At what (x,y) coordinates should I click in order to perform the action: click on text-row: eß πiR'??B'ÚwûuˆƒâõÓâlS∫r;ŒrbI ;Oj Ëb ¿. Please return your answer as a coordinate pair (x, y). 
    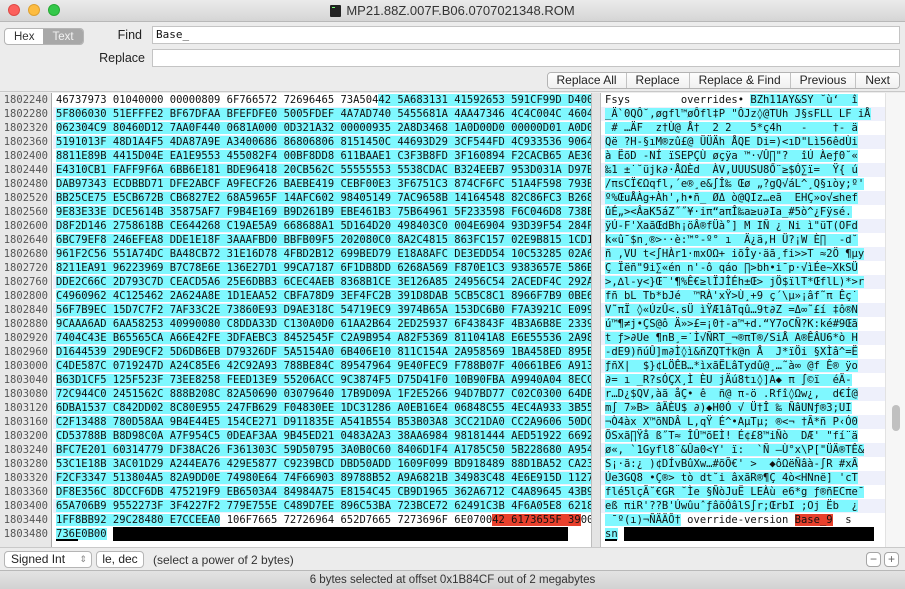
    Looking at the image, I should click on (743, 506).